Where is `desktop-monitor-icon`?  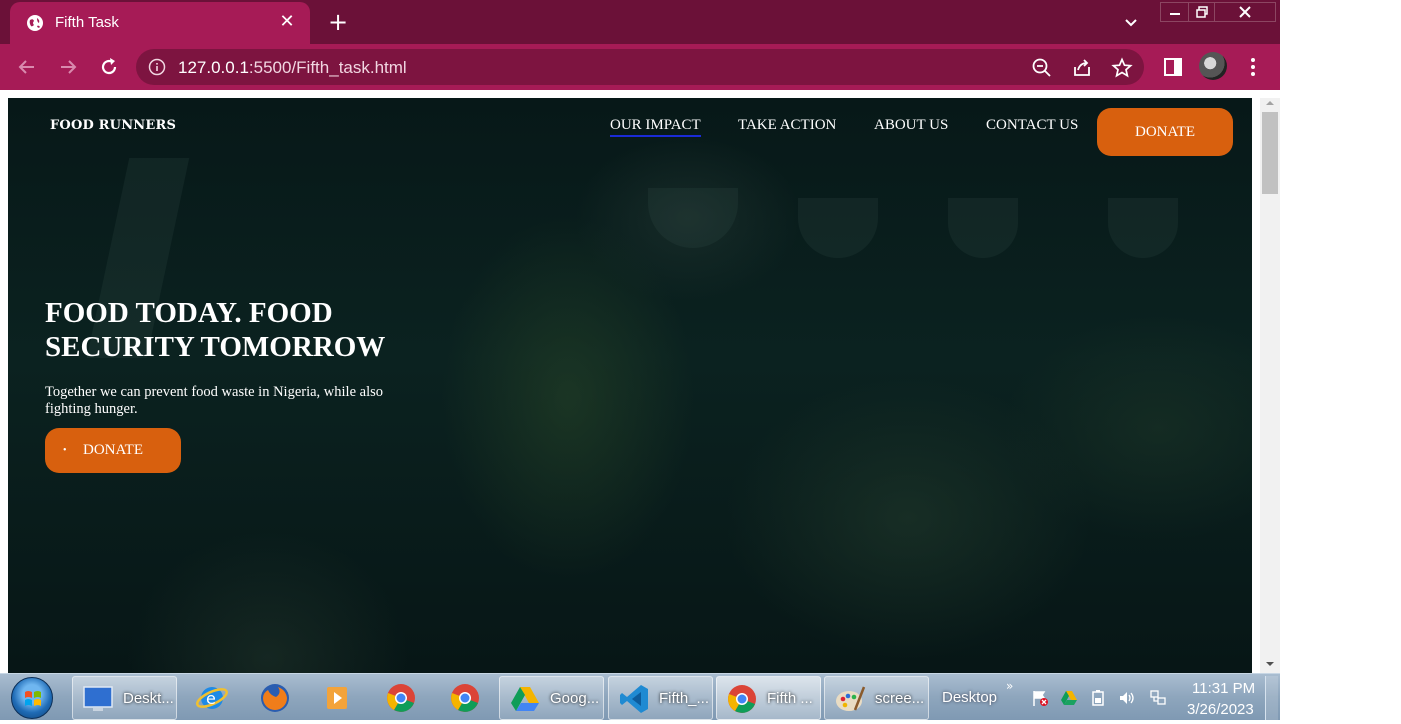
desktop-monitor-icon is located at coordinates (98, 698).